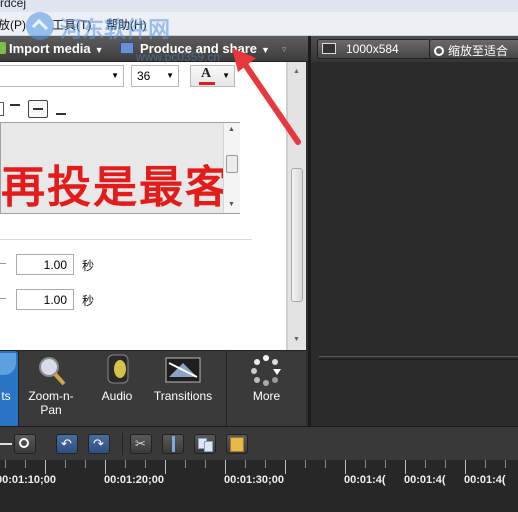 Image resolution: width=518 pixels, height=512 pixels. Describe the element at coordinates (254, 480) in the screenshot. I see `timecode-label: 00:01:30;00` at that location.